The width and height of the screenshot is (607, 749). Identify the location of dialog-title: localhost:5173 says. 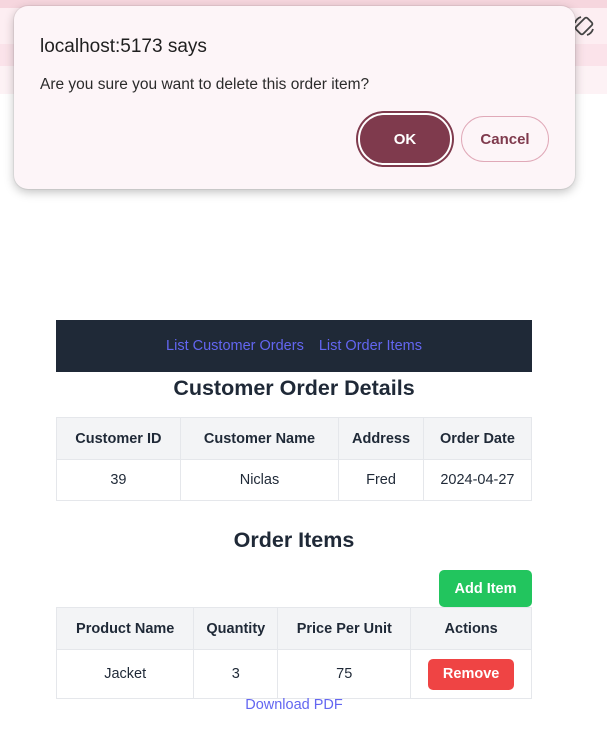
(123, 46).